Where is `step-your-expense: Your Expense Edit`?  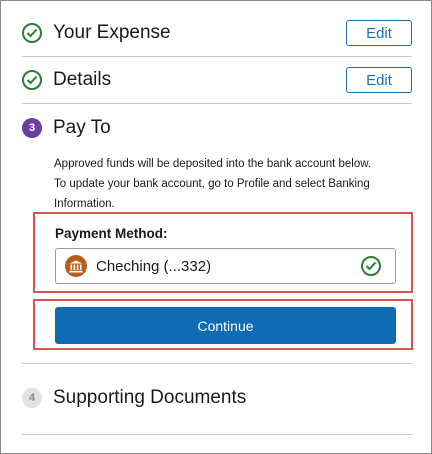 step-your-expense: Your Expense Edit is located at coordinates (217, 33).